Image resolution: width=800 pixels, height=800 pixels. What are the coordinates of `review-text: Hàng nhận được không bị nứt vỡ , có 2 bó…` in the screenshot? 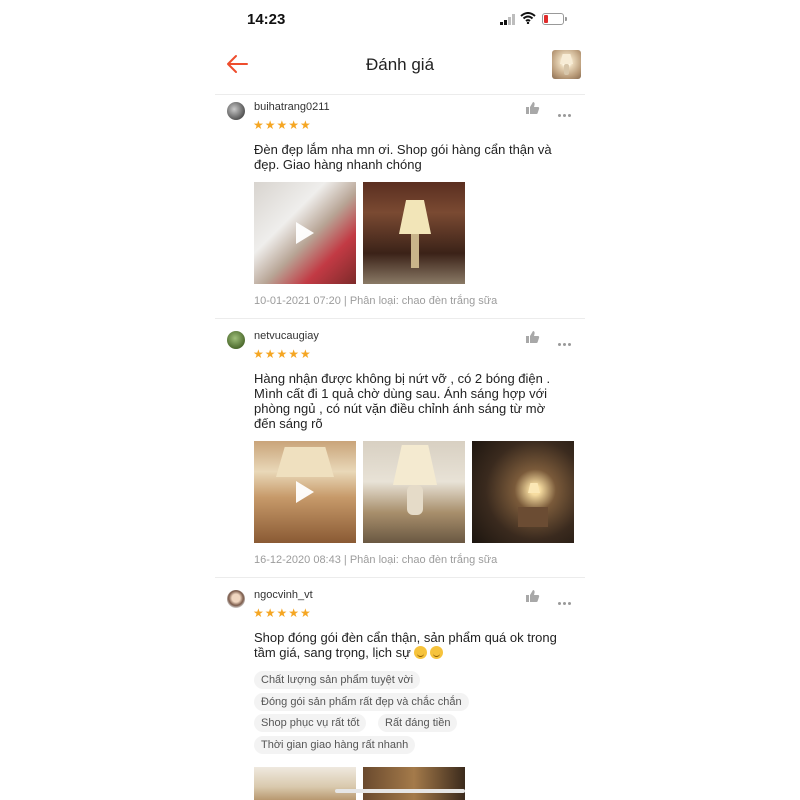 It's located at (402, 401).